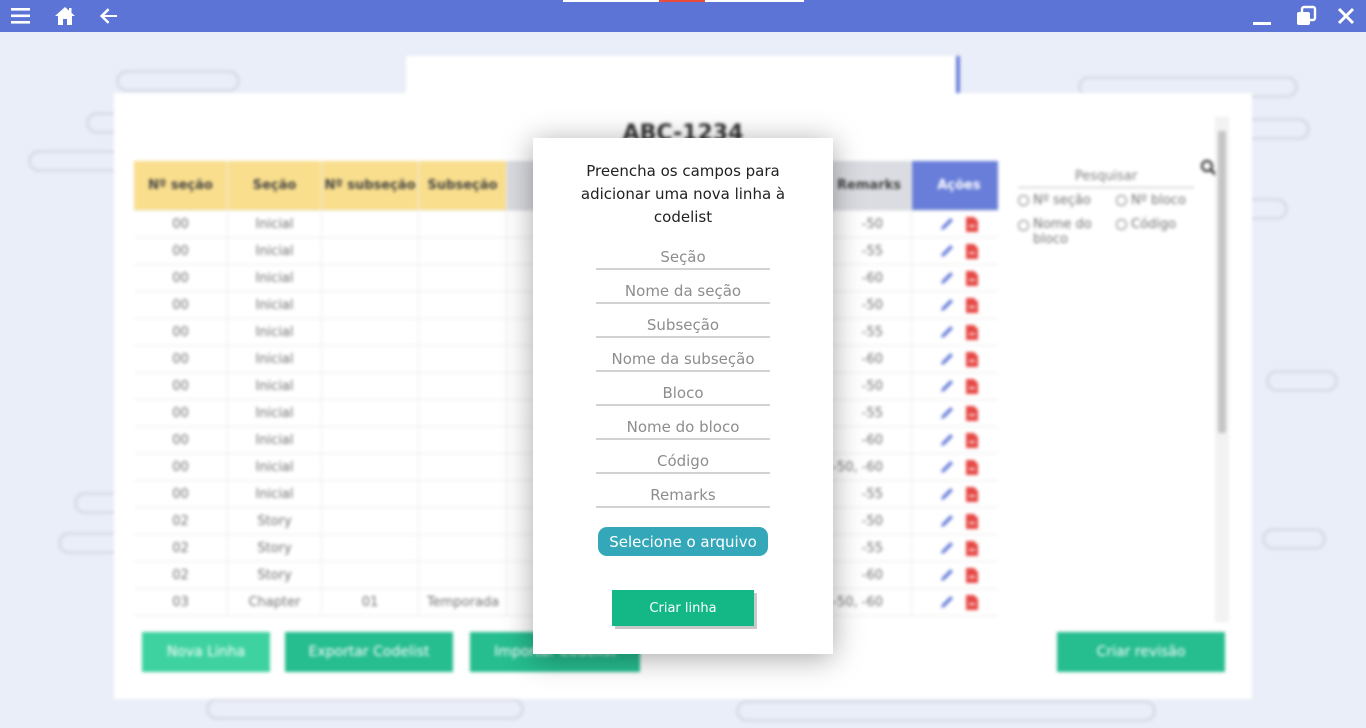 Image resolution: width=1366 pixels, height=728 pixels. What do you see at coordinates (683, 608) in the screenshot?
I see `create-line-button: Criar linha` at bounding box center [683, 608].